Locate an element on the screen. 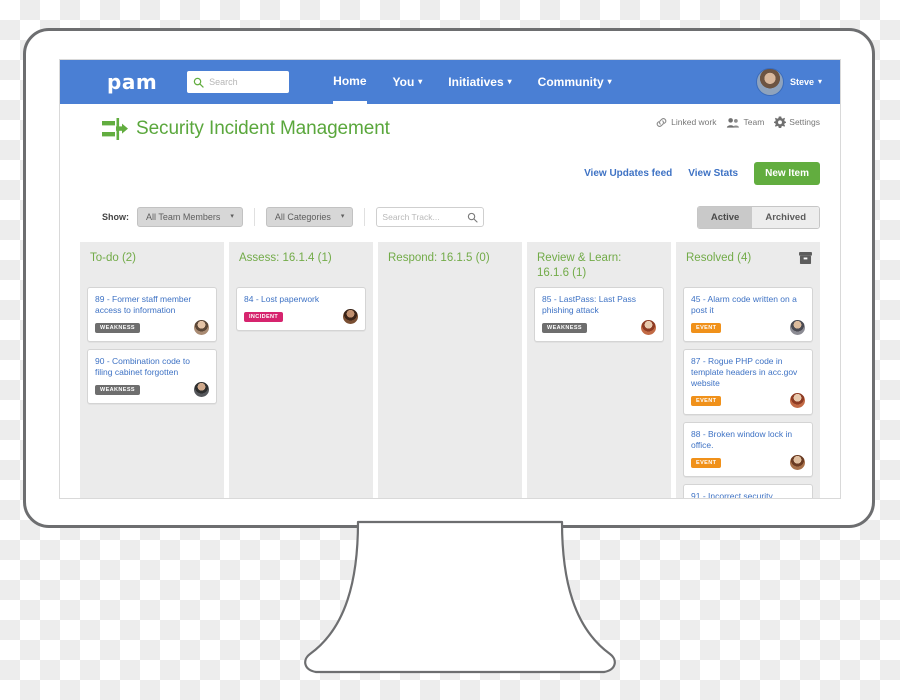 This screenshot has width=900, height=700. team-button: Team is located at coordinates (745, 122).